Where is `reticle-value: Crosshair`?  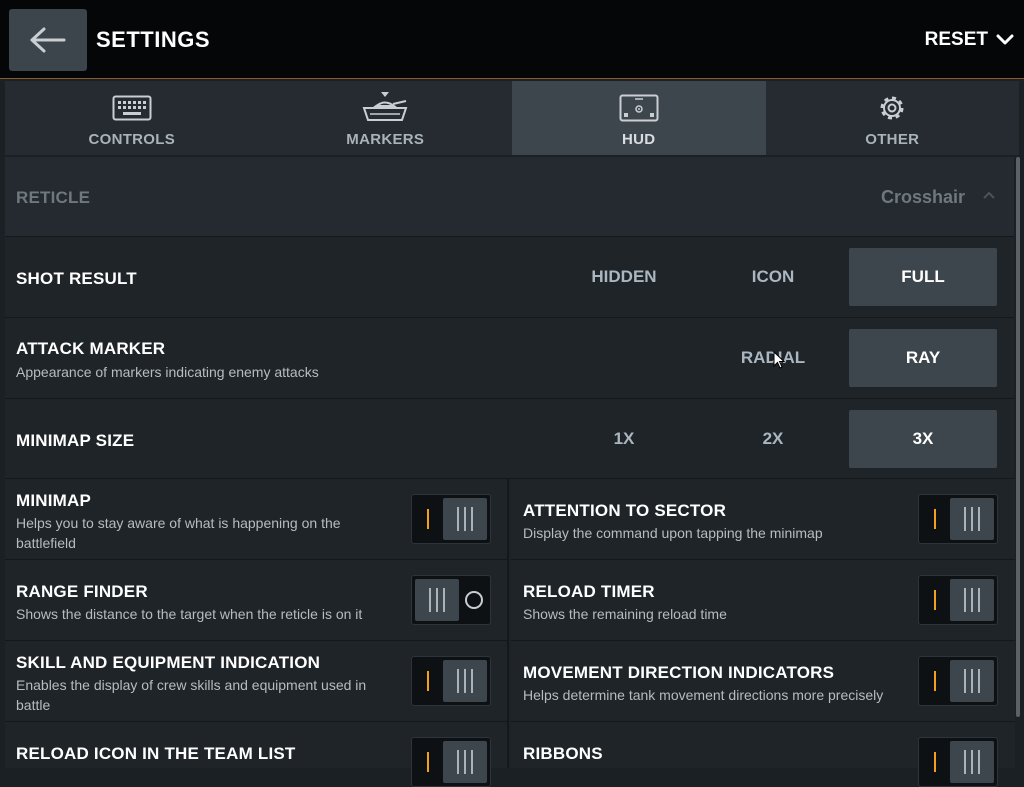 reticle-value: Crosshair is located at coordinates (923, 197).